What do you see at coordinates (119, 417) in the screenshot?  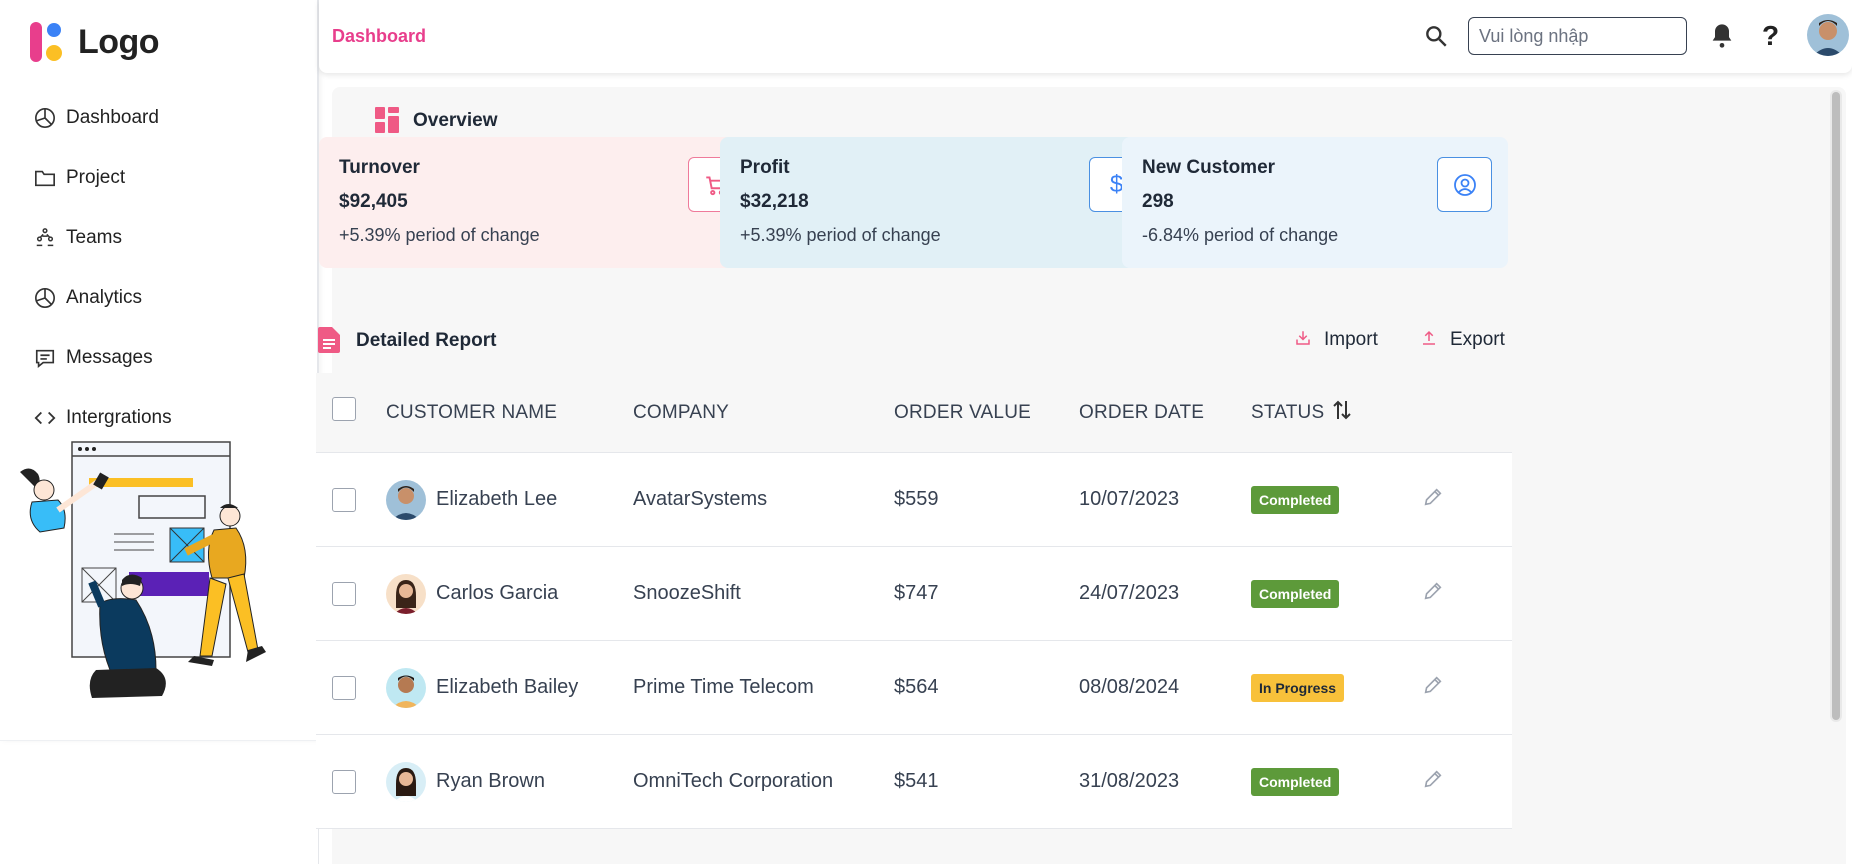 I see `sidebar-item-label: Intergrations` at bounding box center [119, 417].